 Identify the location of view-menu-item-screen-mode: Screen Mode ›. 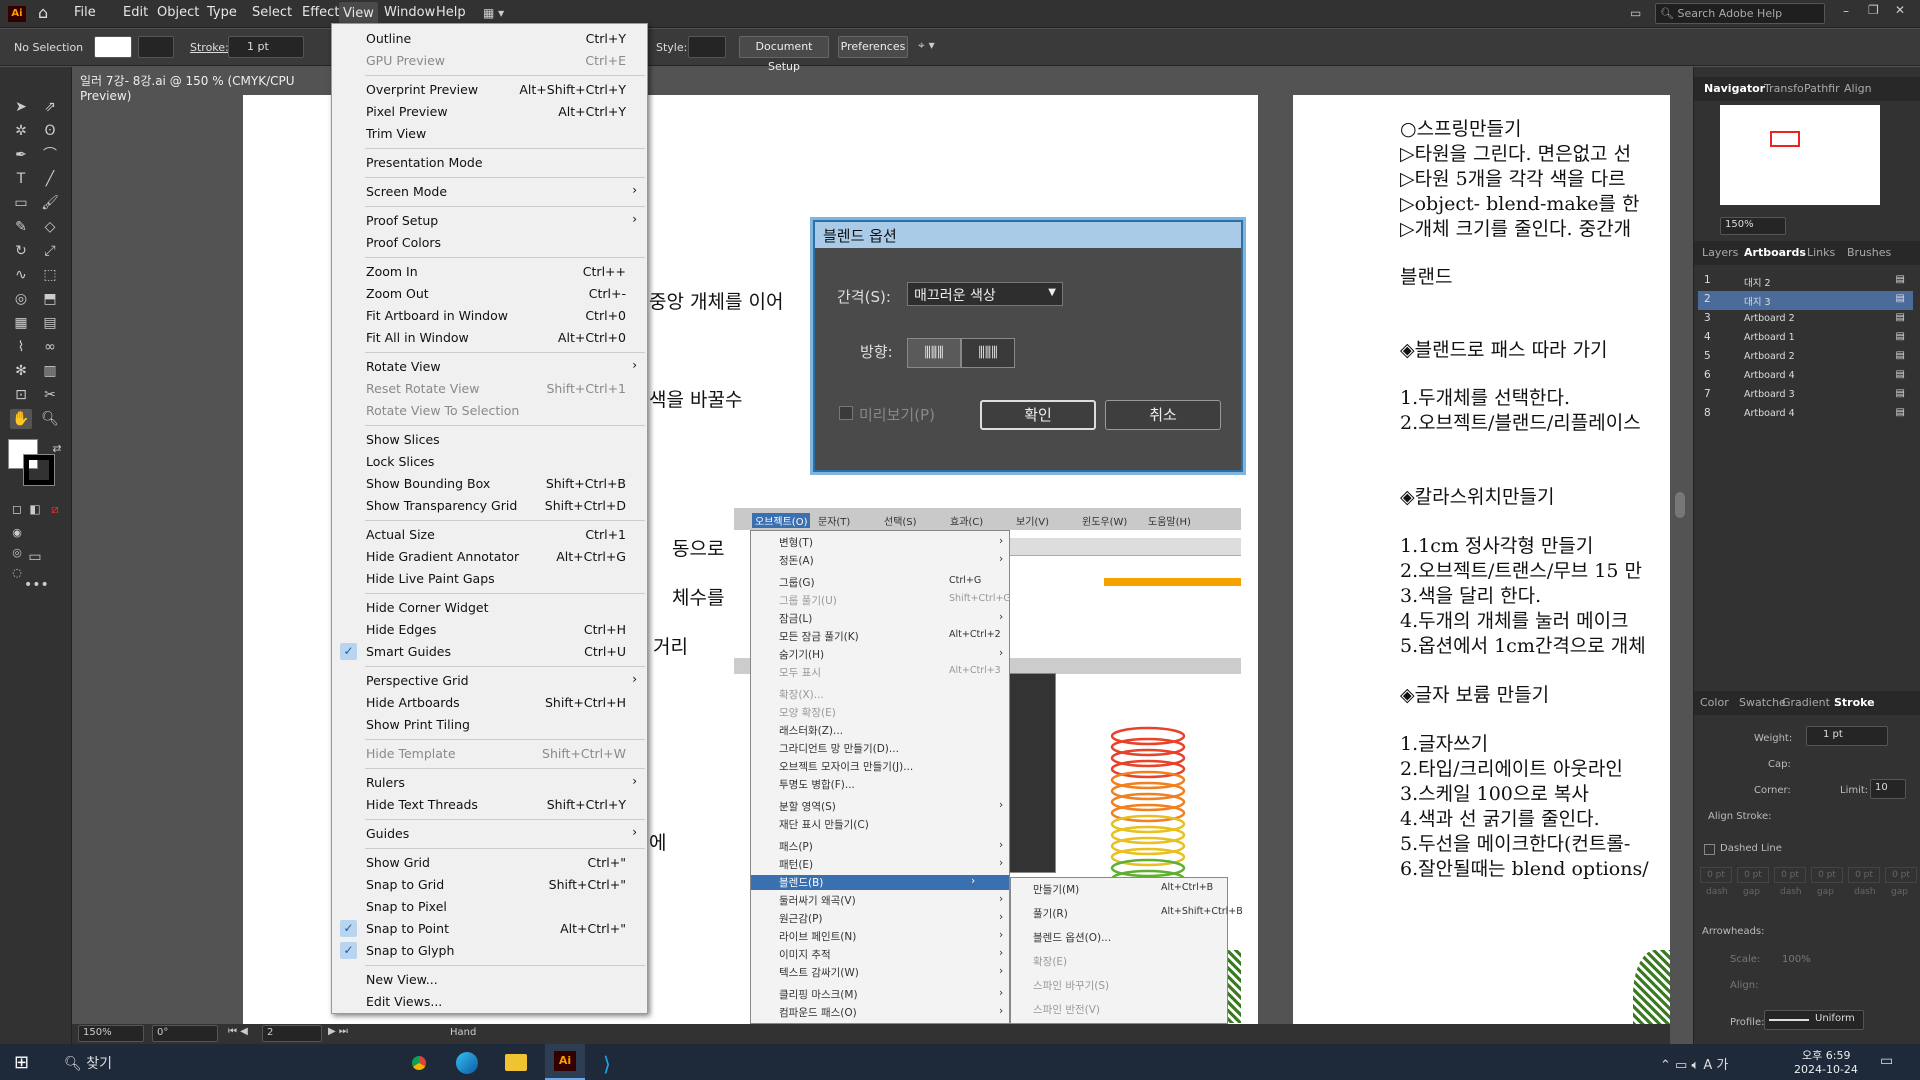
(489, 192).